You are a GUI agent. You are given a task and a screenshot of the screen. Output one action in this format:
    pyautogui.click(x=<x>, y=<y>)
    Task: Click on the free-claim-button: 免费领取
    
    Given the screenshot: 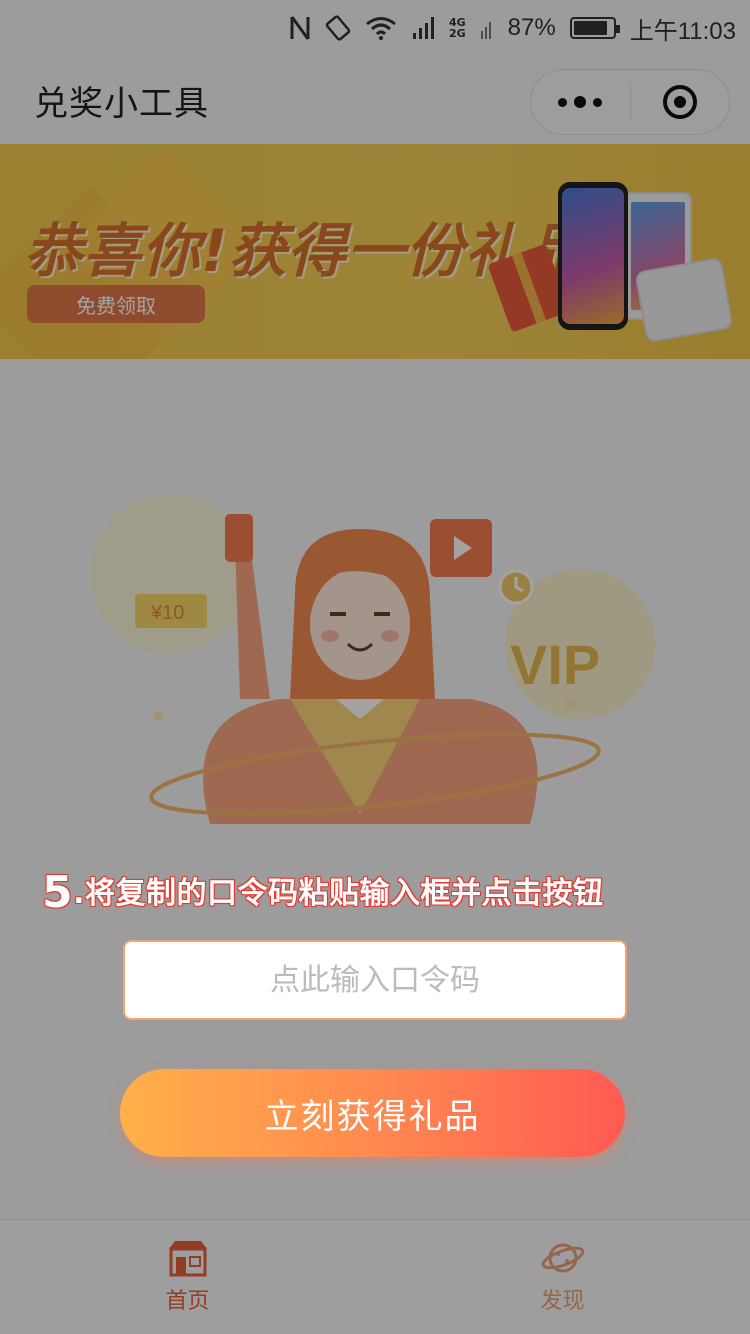 What is the action you would take?
    pyautogui.click(x=116, y=304)
    